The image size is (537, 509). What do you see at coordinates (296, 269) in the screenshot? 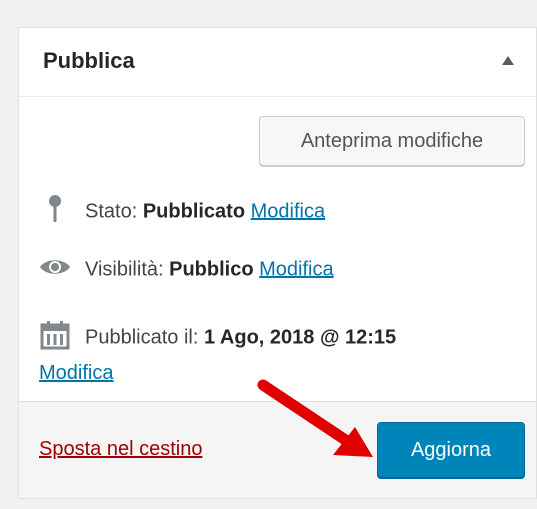
I see `edit-visibility-link: Modifica` at bounding box center [296, 269].